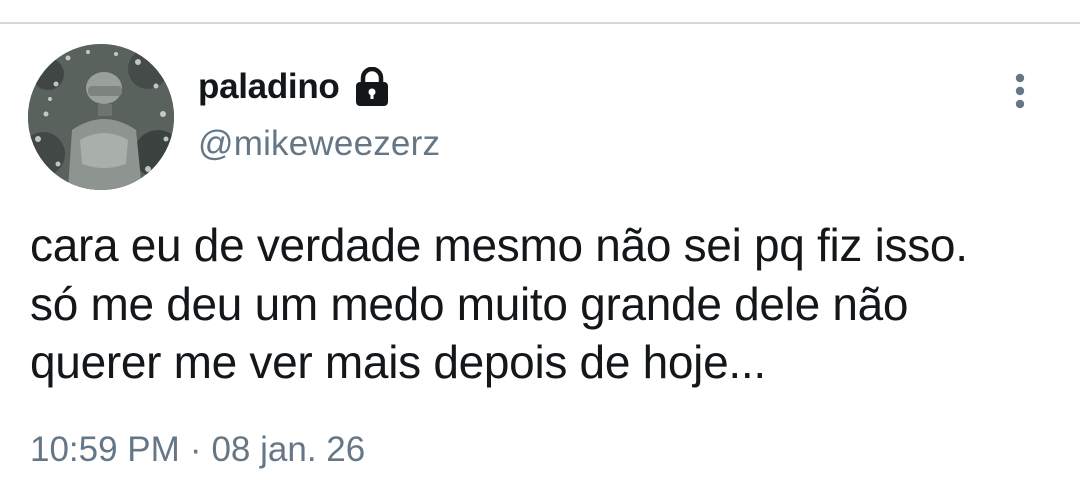  What do you see at coordinates (269, 87) in the screenshot?
I see `author-display-name: paladino` at bounding box center [269, 87].